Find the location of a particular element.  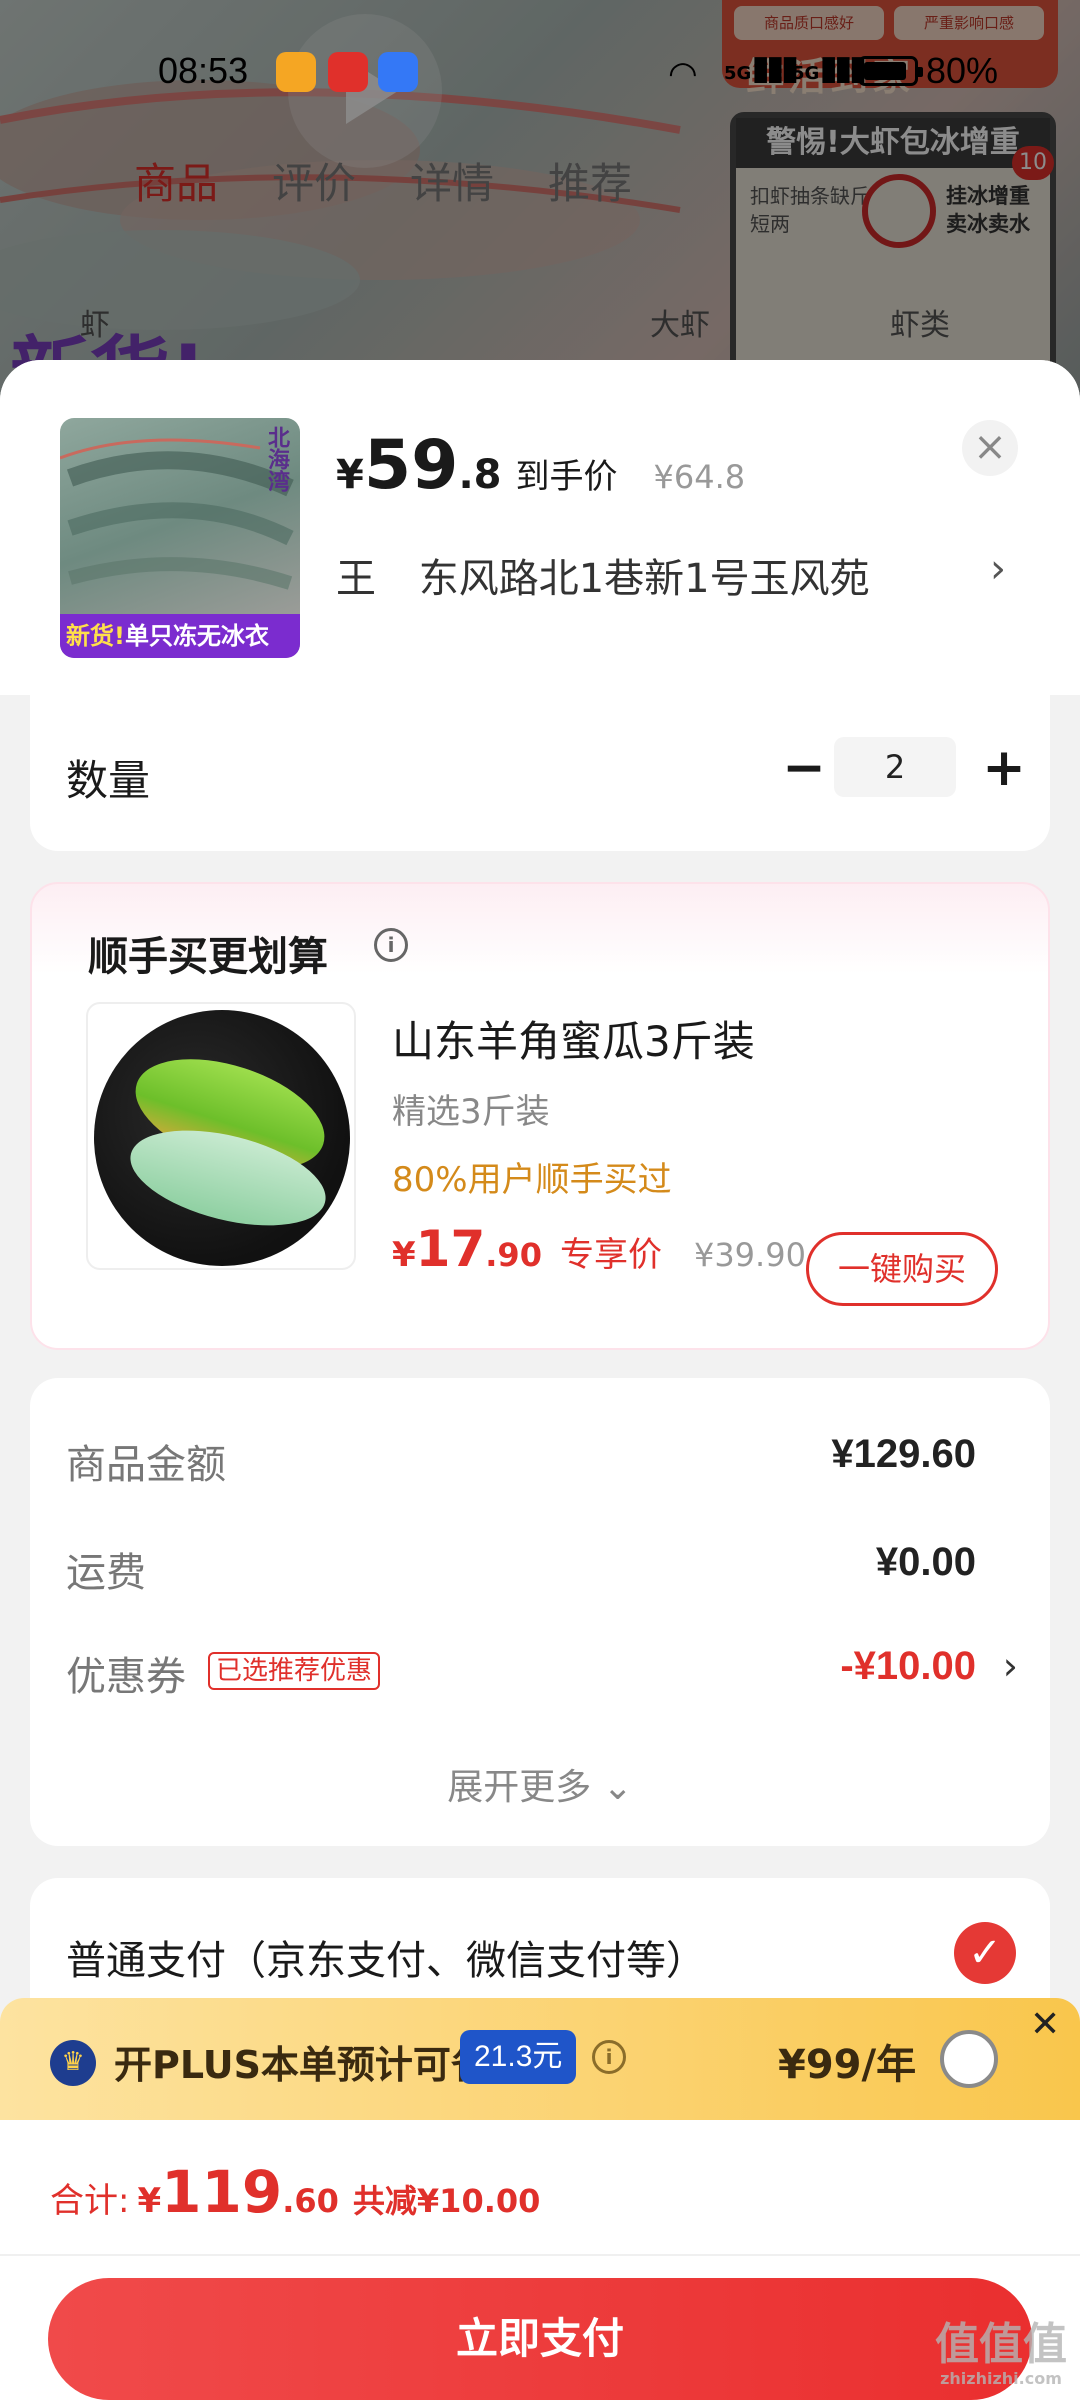

melon-image is located at coordinates (221, 1136).